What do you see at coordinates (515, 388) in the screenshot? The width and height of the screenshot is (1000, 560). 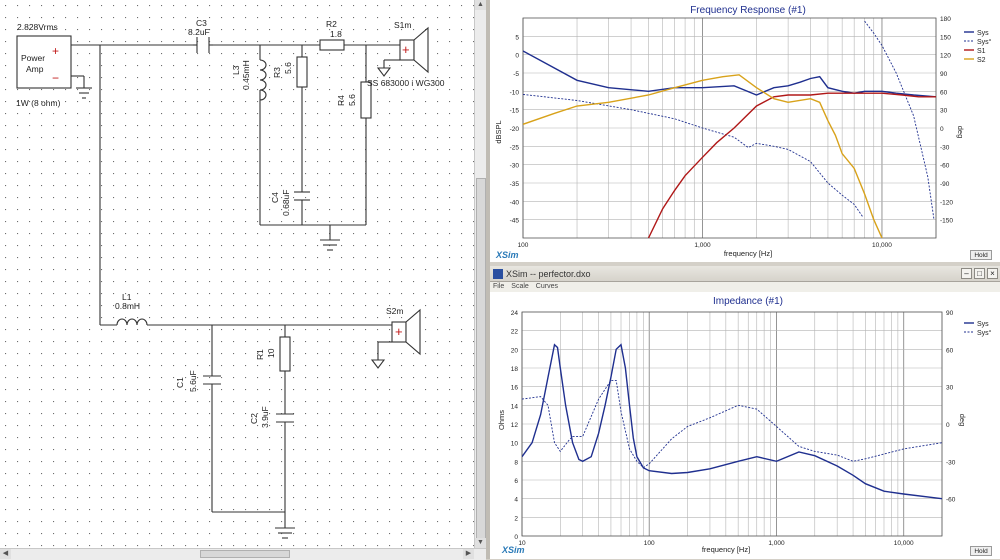 I see `y-tick-label: 16` at bounding box center [515, 388].